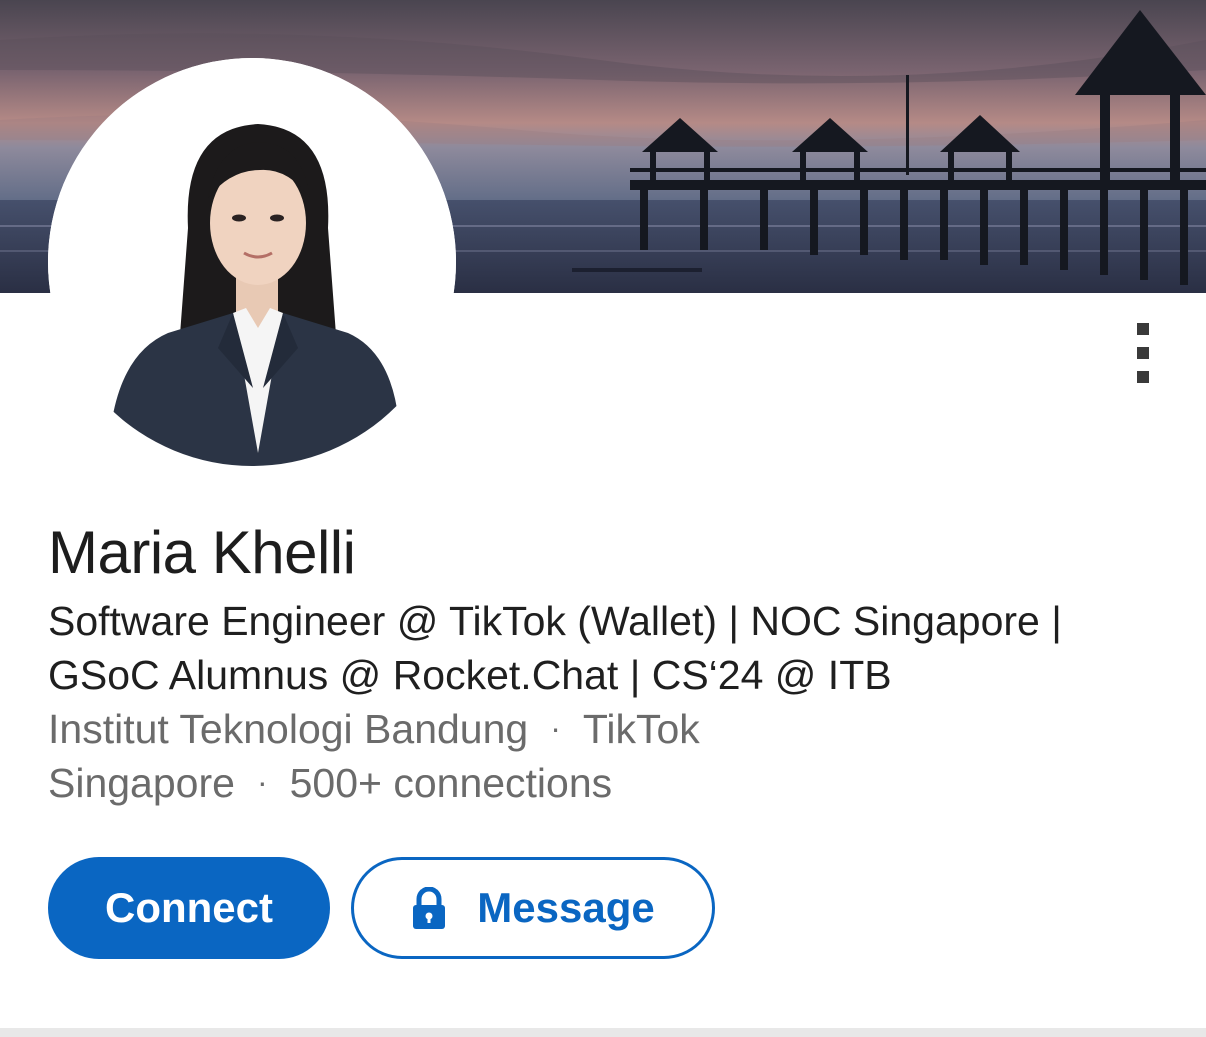 This screenshot has height=1037, width=1206. I want to click on profile-name: Maria Khelli, so click(202, 552).